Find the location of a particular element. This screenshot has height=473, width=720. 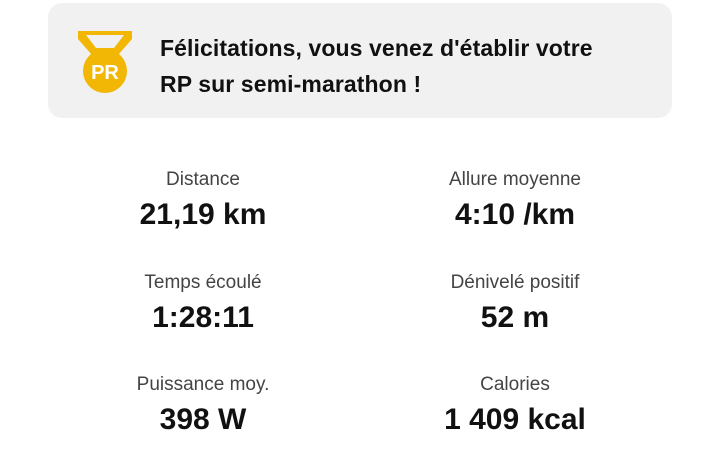

stat-average-power: Puissance moy. 398 W is located at coordinates (203, 405).